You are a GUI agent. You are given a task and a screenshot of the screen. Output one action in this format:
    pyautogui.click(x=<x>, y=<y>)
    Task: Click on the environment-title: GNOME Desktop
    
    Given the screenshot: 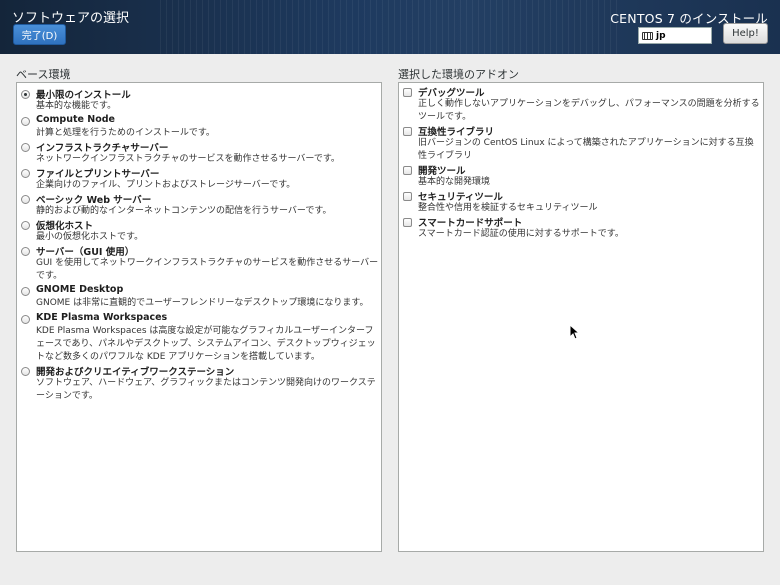 What is the action you would take?
    pyautogui.click(x=80, y=289)
    